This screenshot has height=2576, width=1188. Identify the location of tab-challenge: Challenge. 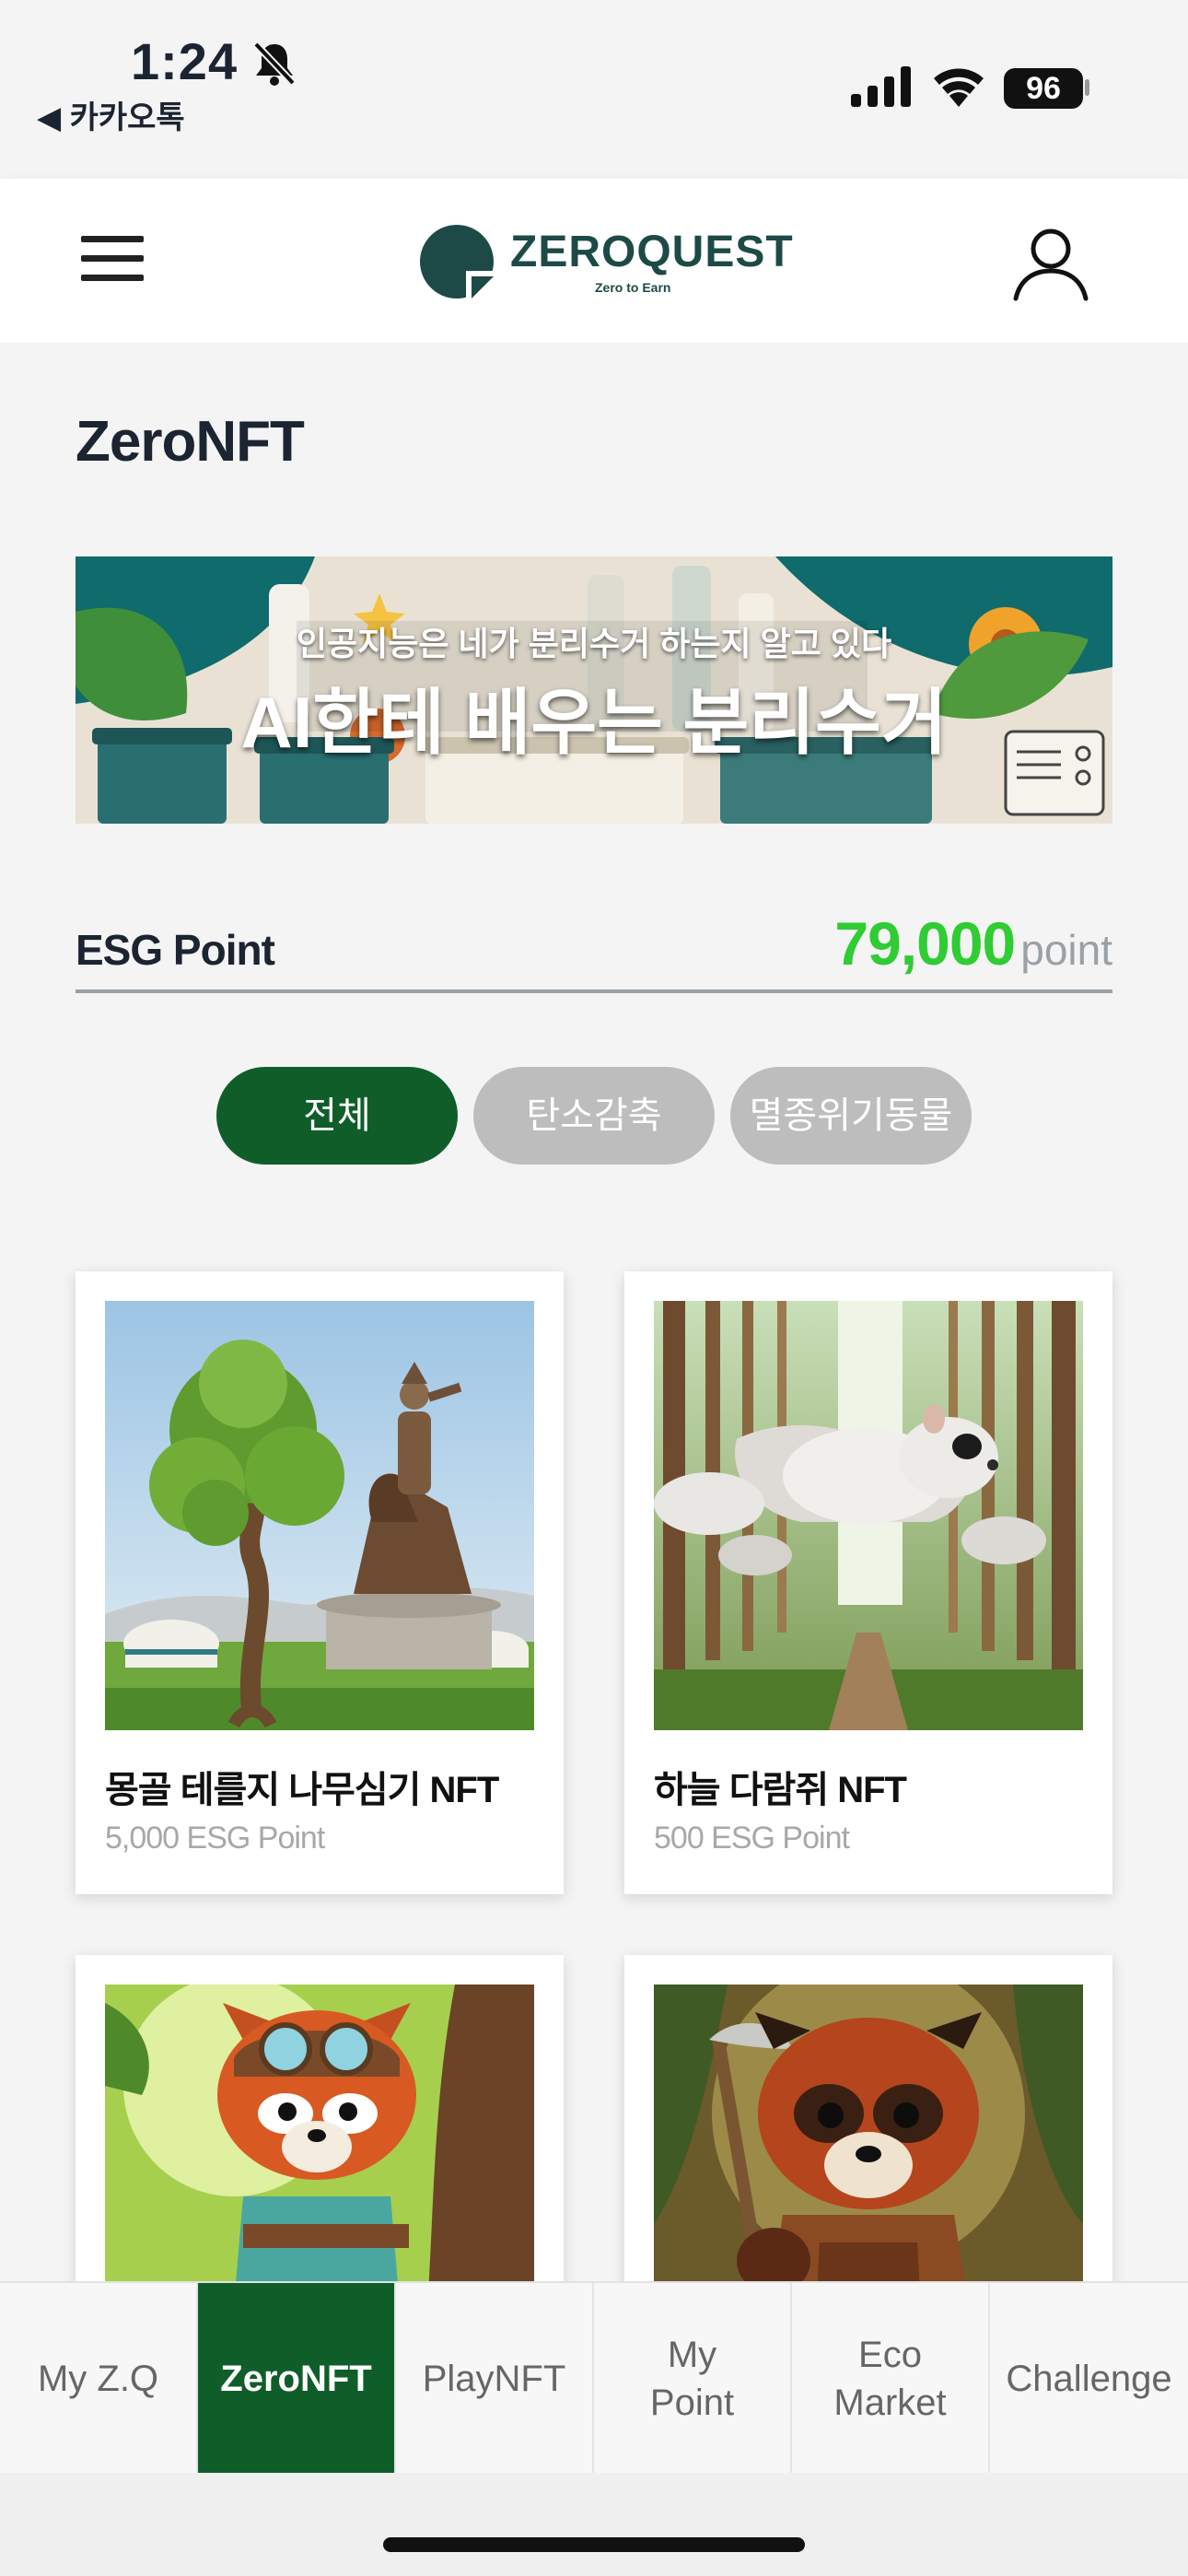
(1089, 2379).